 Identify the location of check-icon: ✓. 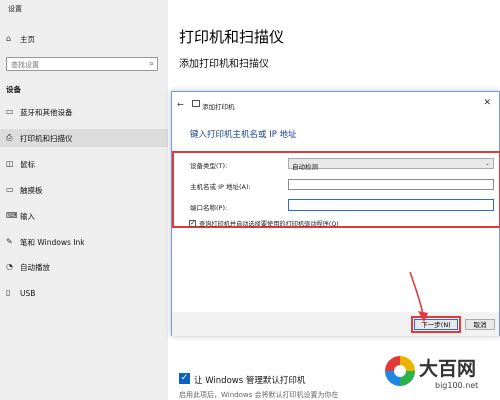
(184, 378).